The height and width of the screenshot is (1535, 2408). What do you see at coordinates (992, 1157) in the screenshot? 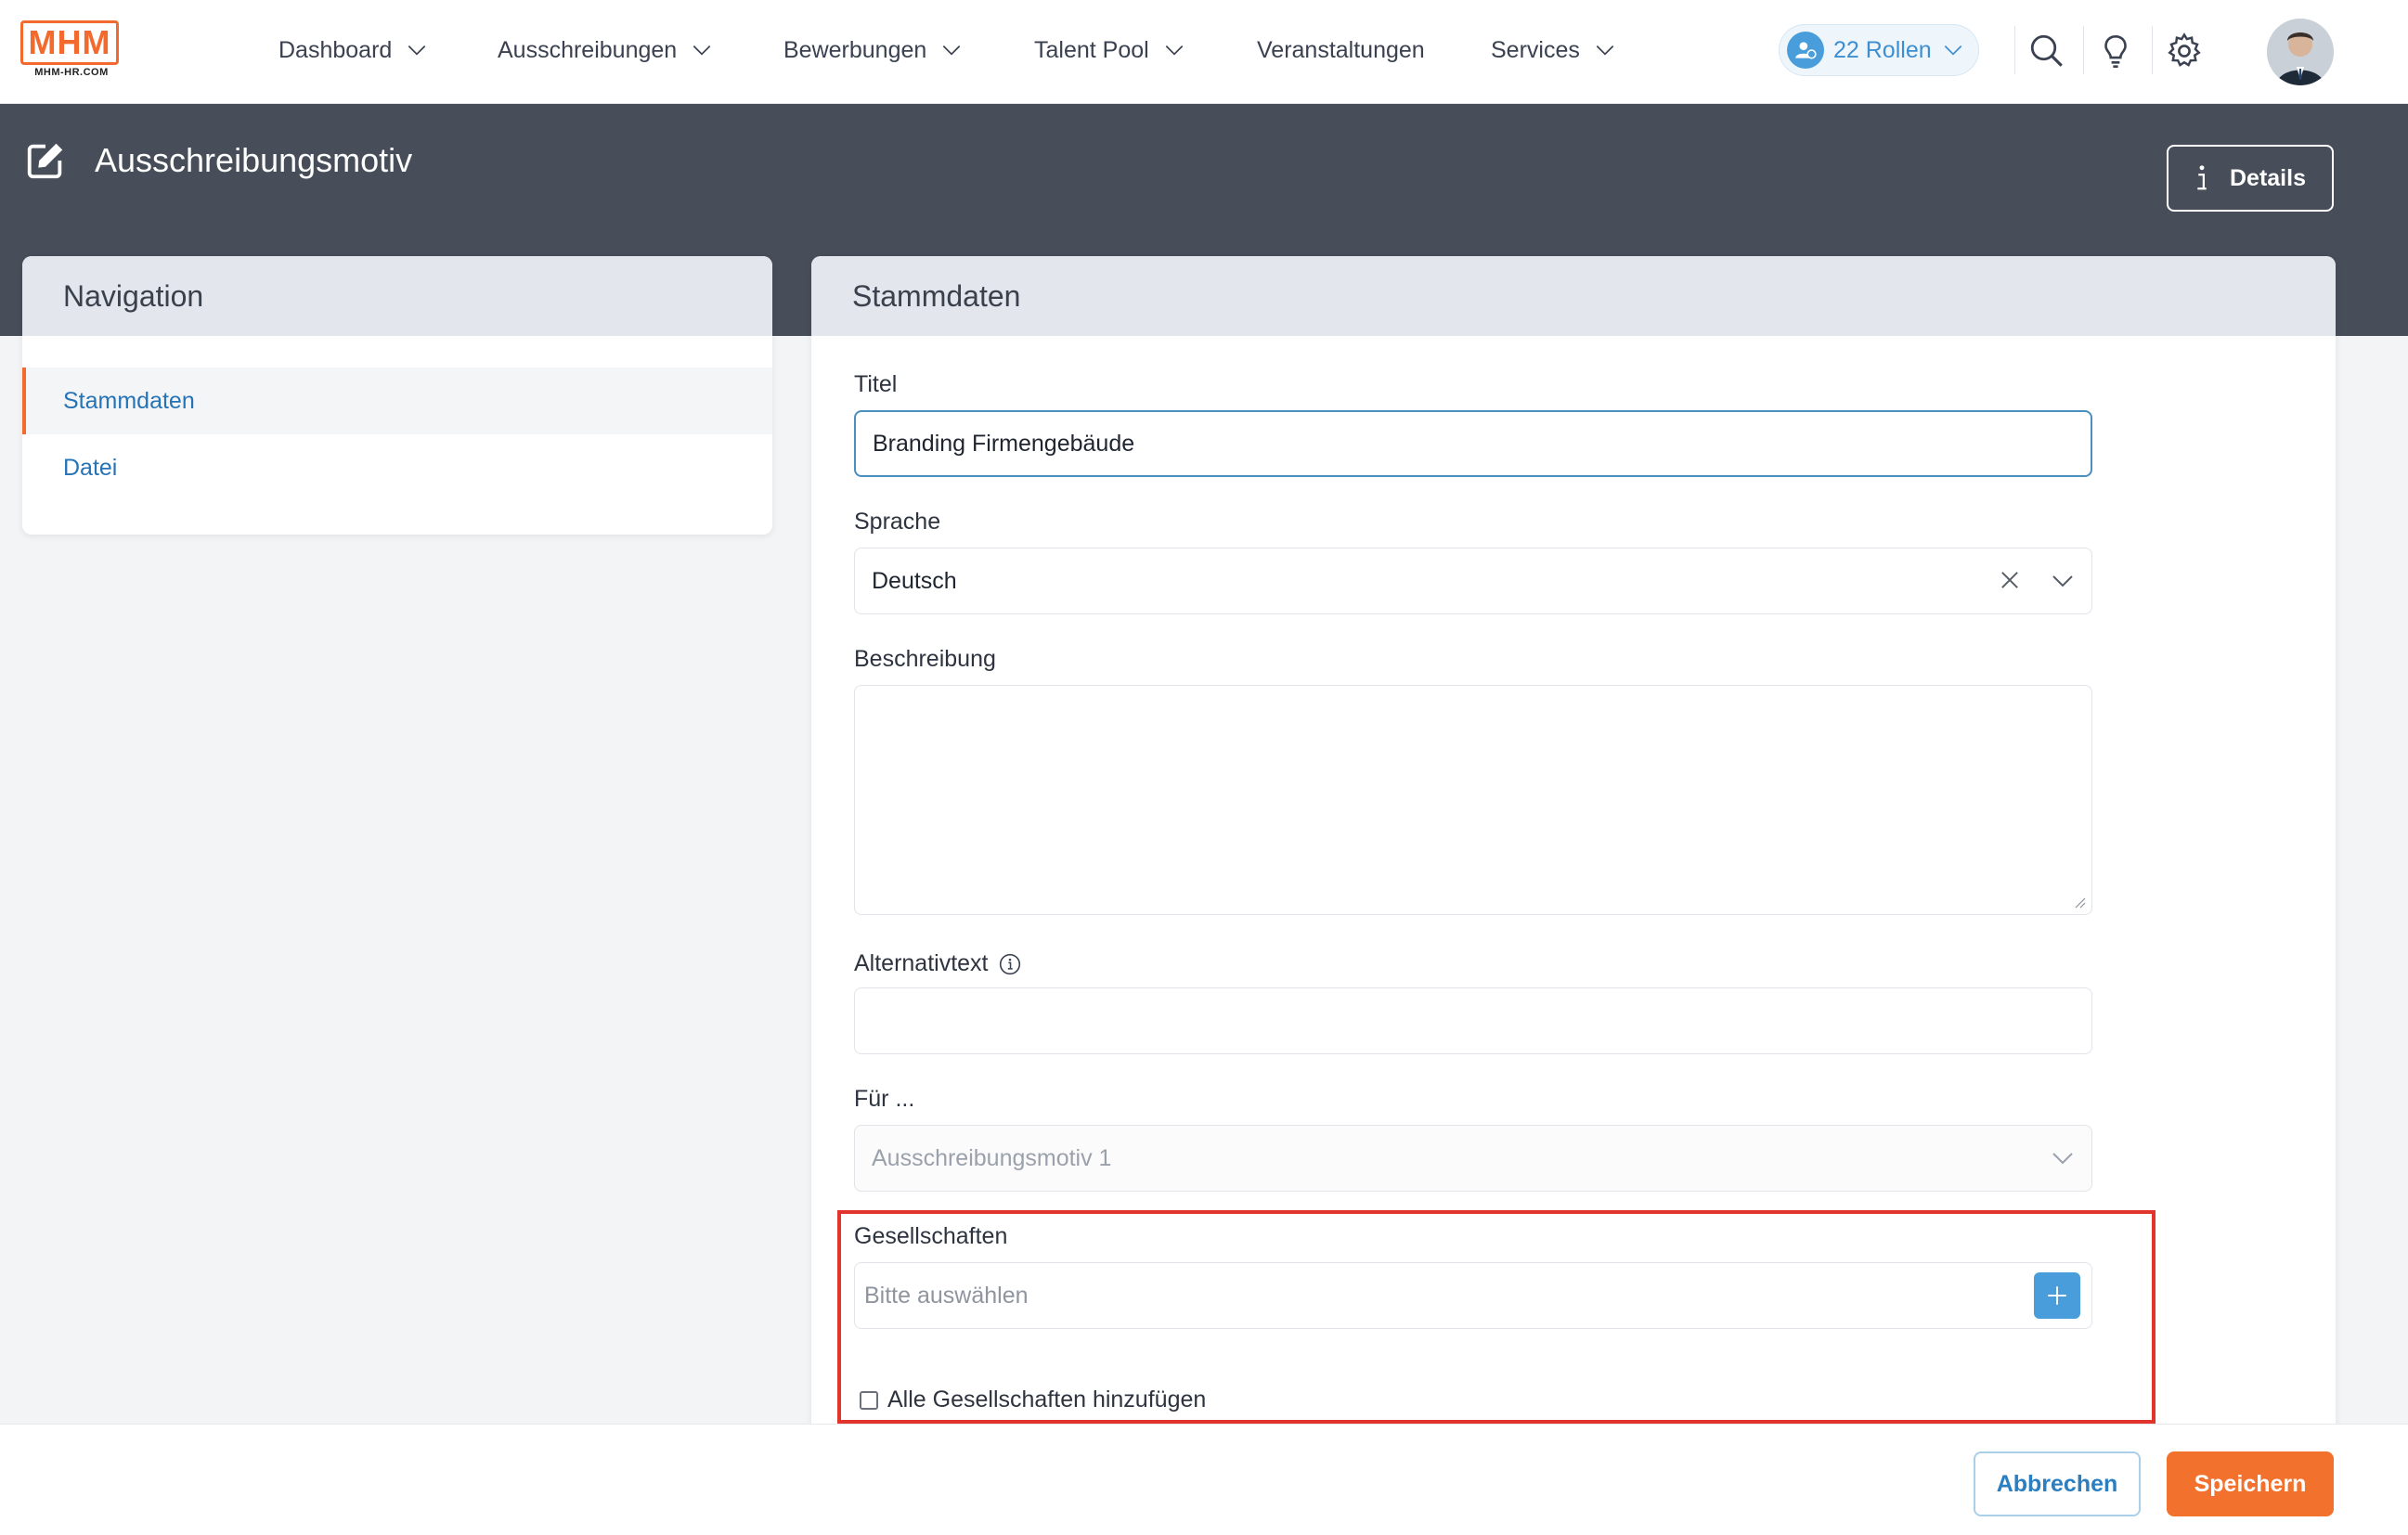
I see `fuer-select-value: Ausschreibungsmotiv 1` at bounding box center [992, 1157].